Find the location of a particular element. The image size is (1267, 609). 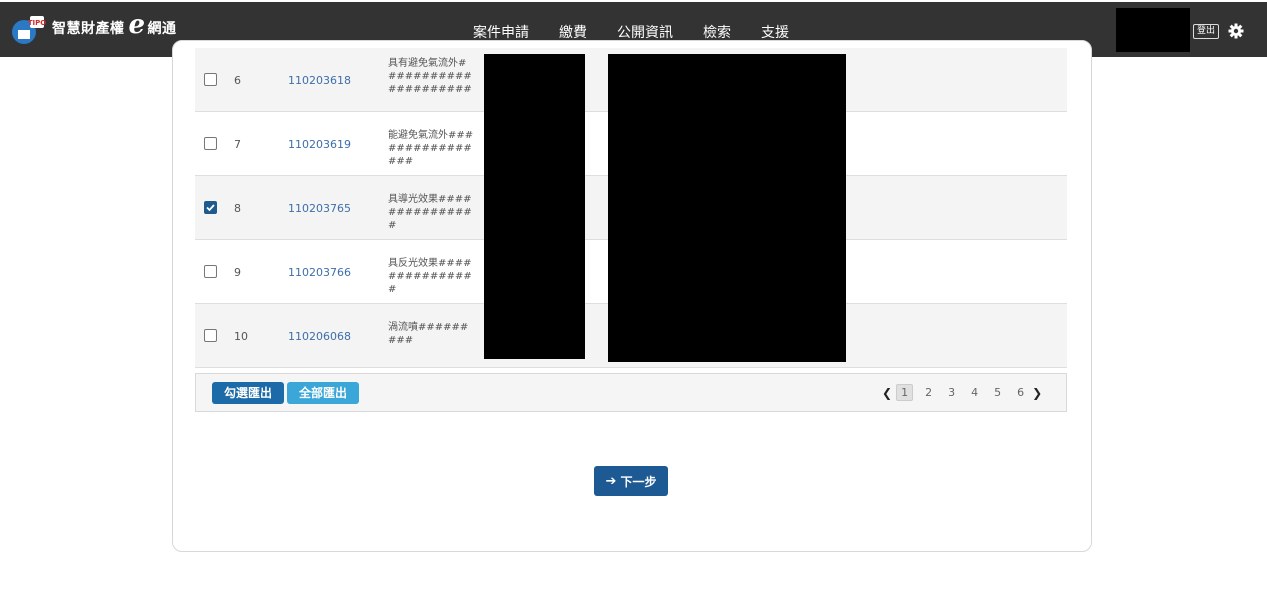

next-step-label: 下一步 is located at coordinates (638, 481).